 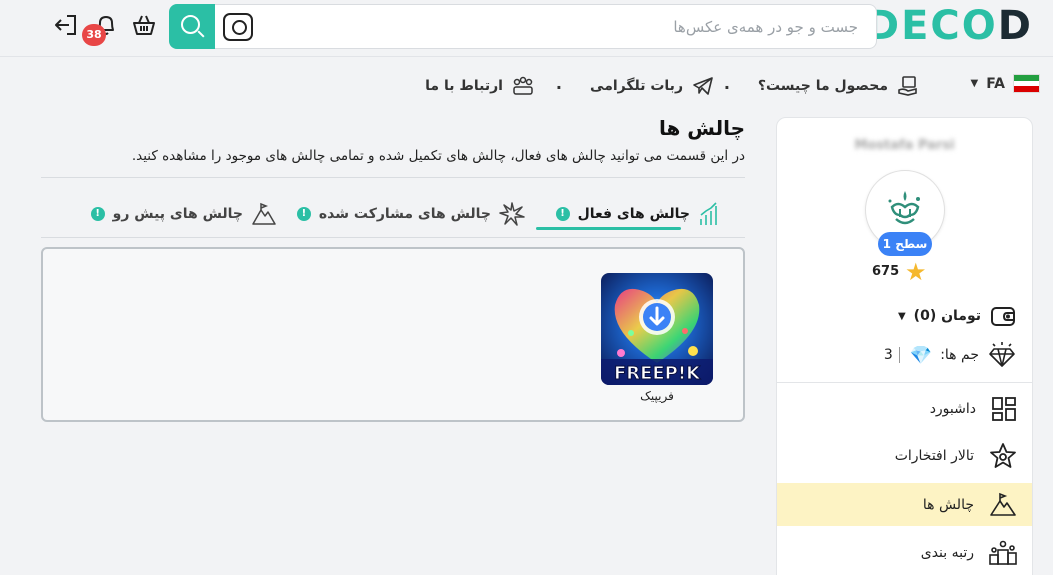 I want to click on growth-chart-icon, so click(x=708, y=213).